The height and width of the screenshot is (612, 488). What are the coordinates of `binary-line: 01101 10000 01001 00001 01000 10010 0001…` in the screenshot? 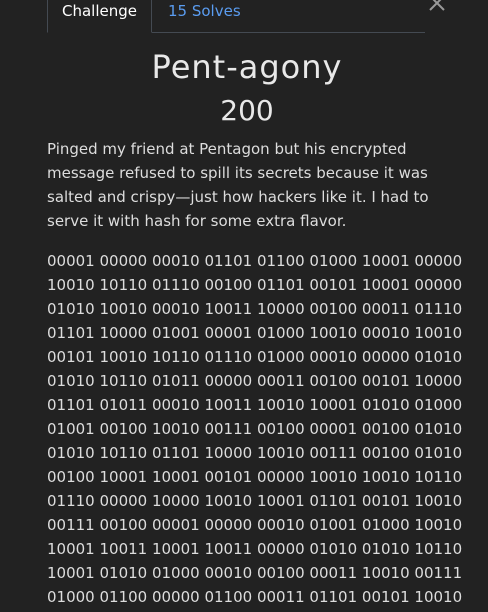 It's located at (255, 333).